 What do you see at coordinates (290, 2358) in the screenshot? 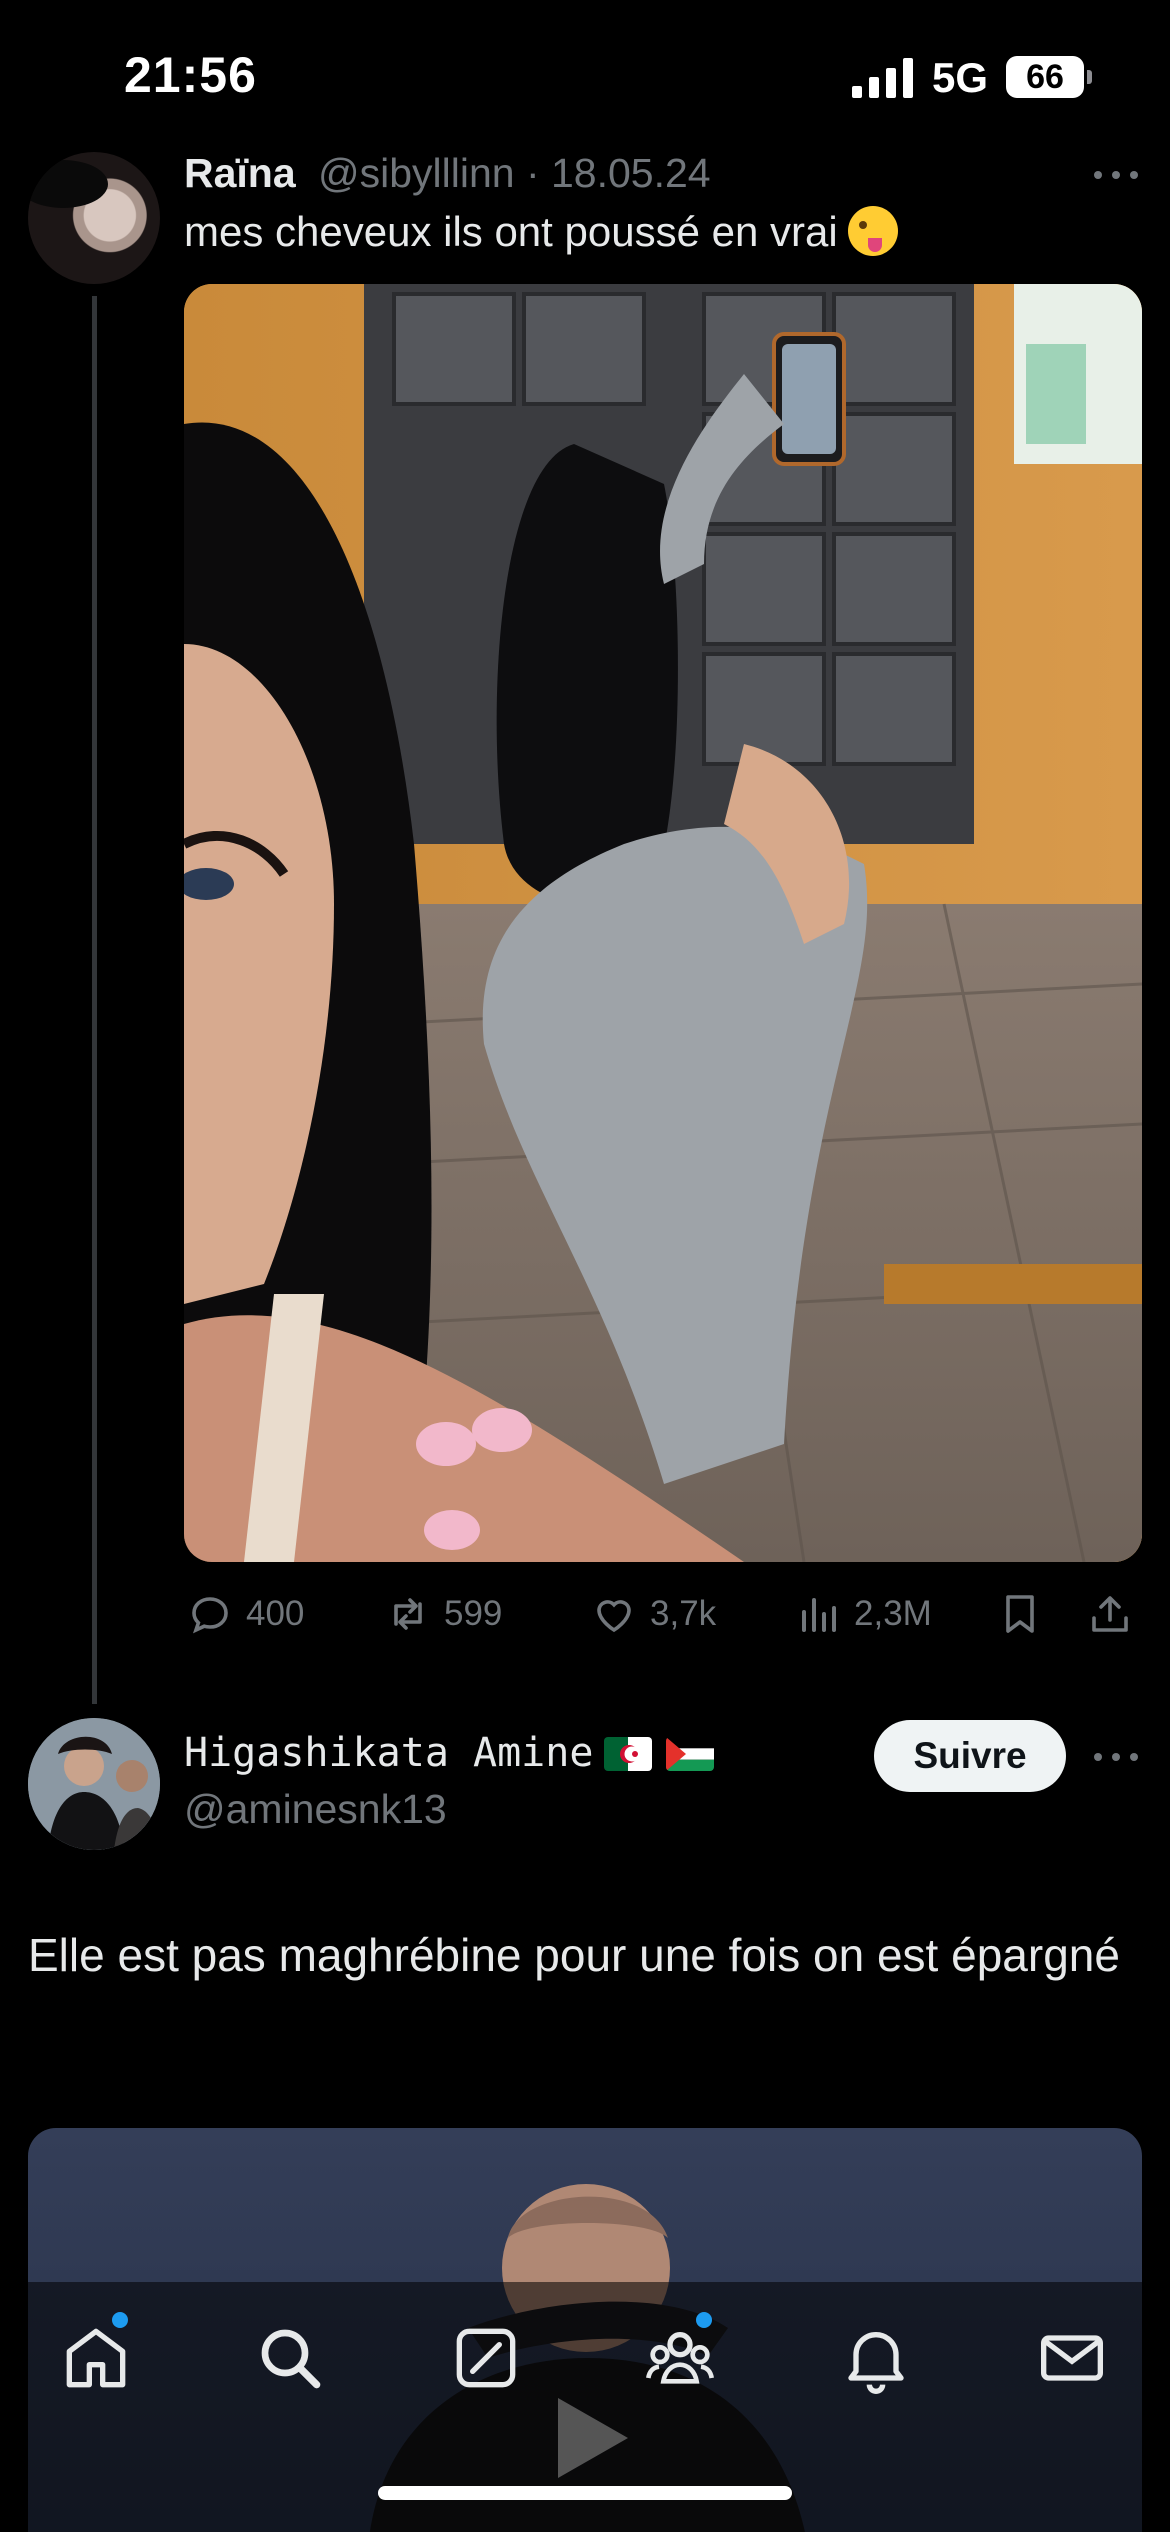
I see `search-icon` at bounding box center [290, 2358].